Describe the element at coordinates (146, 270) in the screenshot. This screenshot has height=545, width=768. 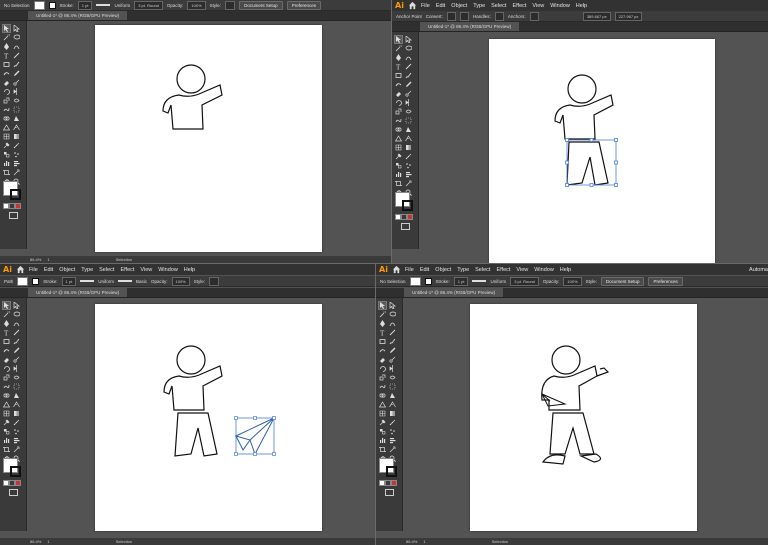
I see `menu-view: View` at that location.